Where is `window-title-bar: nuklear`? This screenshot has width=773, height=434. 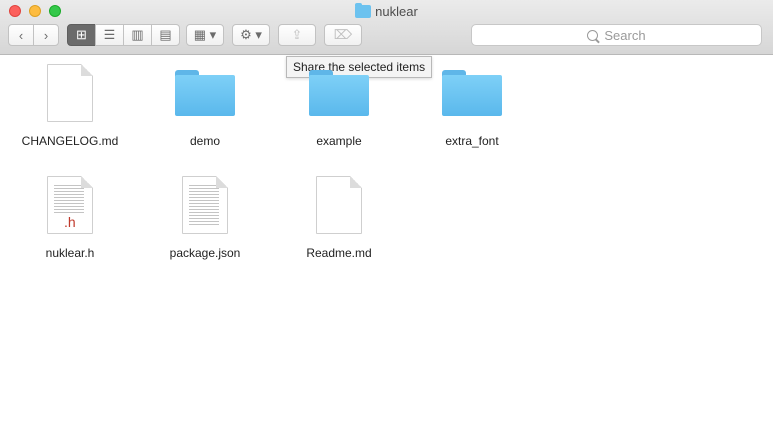
window-title-bar: nuklear is located at coordinates (386, 11).